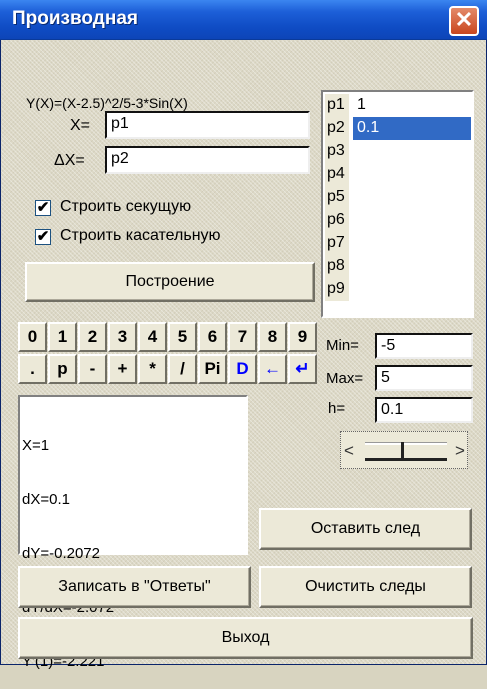 The image size is (487, 689). What do you see at coordinates (460, 451) in the screenshot?
I see `slider-right-arrow: >` at bounding box center [460, 451].